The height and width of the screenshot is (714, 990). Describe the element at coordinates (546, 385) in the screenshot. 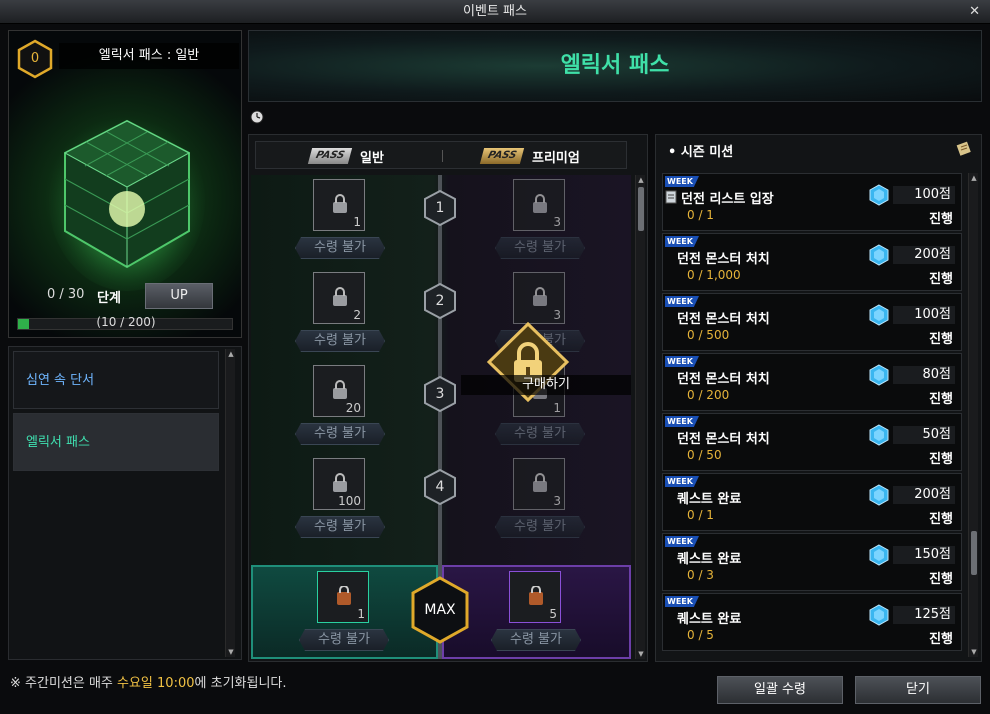

I see `buy-button: 구매하기` at that location.